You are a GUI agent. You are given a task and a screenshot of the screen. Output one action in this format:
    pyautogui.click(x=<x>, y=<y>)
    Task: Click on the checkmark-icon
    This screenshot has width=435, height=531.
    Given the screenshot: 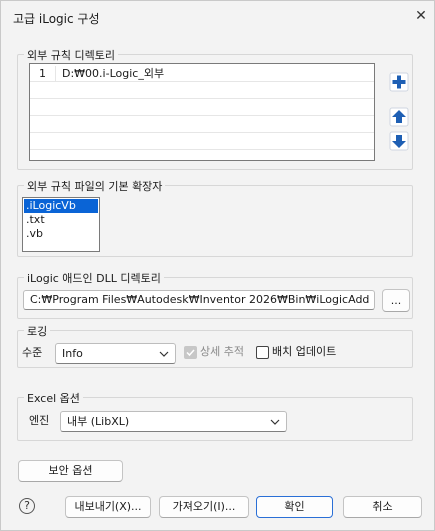 What is the action you would take?
    pyautogui.click(x=190, y=353)
    